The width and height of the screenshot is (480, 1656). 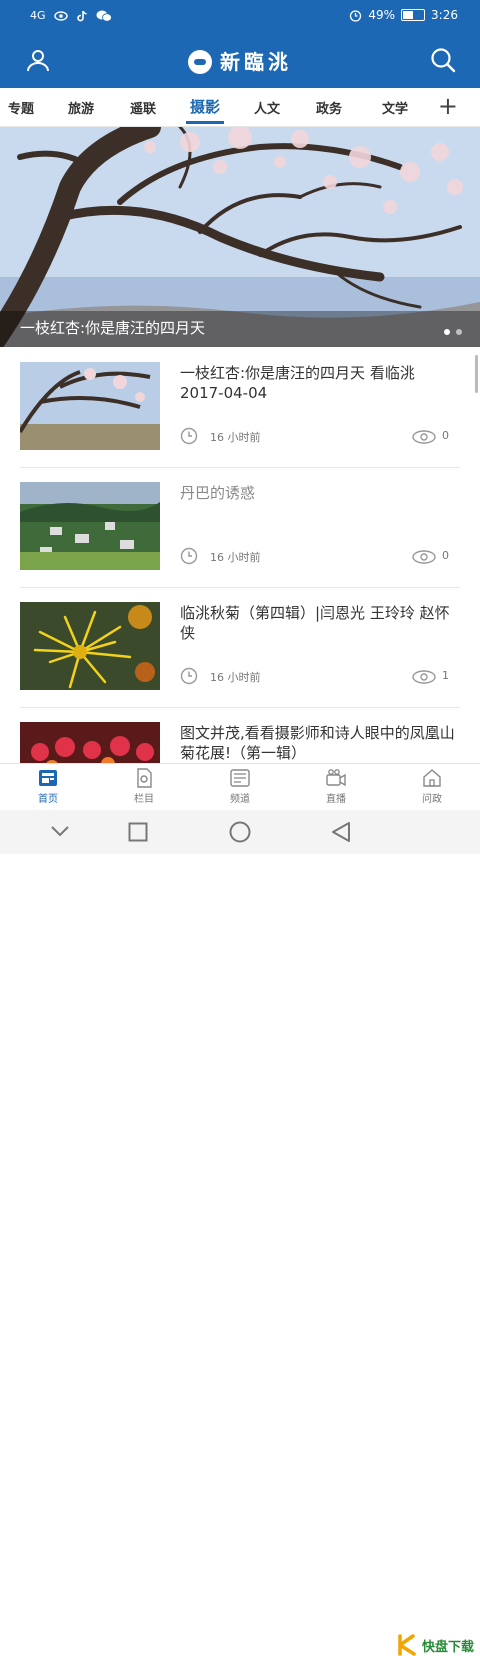 I want to click on nav-home-label: 首页, so click(x=48, y=799).